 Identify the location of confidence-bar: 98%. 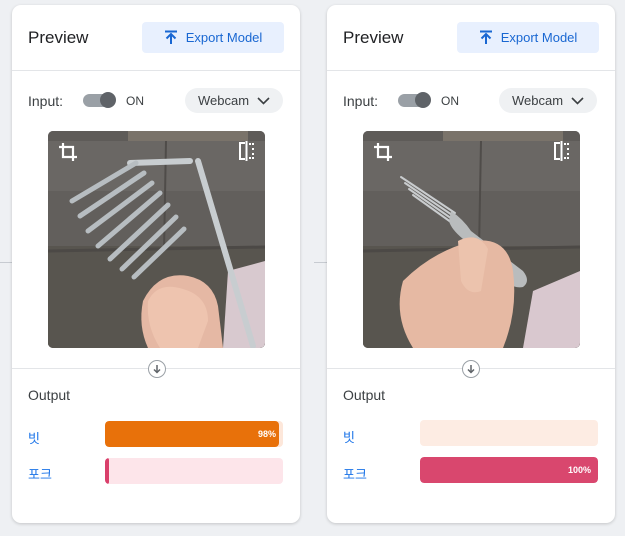
(194, 434).